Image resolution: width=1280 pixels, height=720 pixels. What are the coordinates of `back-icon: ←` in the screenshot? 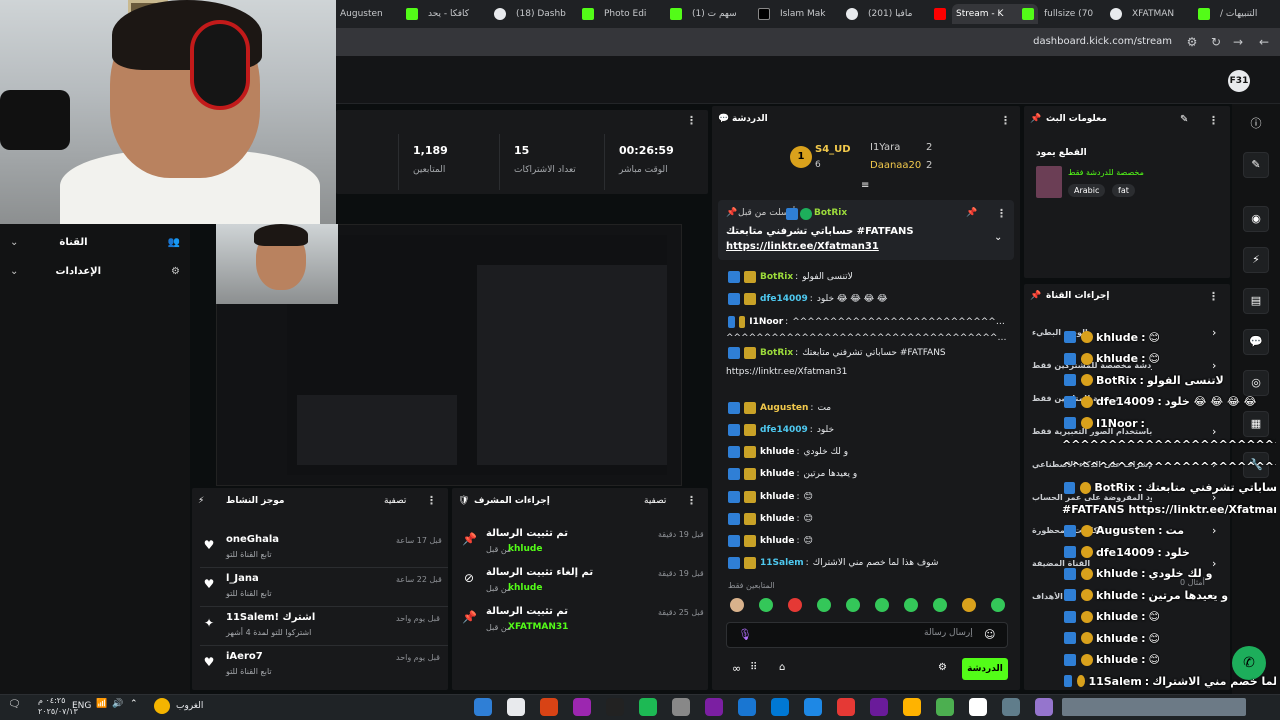 It's located at (1264, 42).